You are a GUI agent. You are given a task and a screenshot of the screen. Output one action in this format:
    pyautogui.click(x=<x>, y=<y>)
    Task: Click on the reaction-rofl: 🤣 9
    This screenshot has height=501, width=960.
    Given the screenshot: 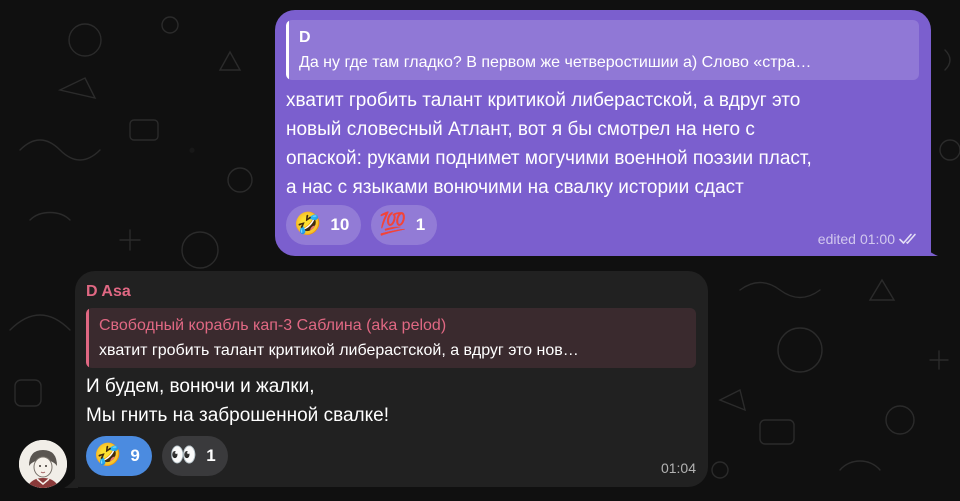 What is the action you would take?
    pyautogui.click(x=119, y=456)
    